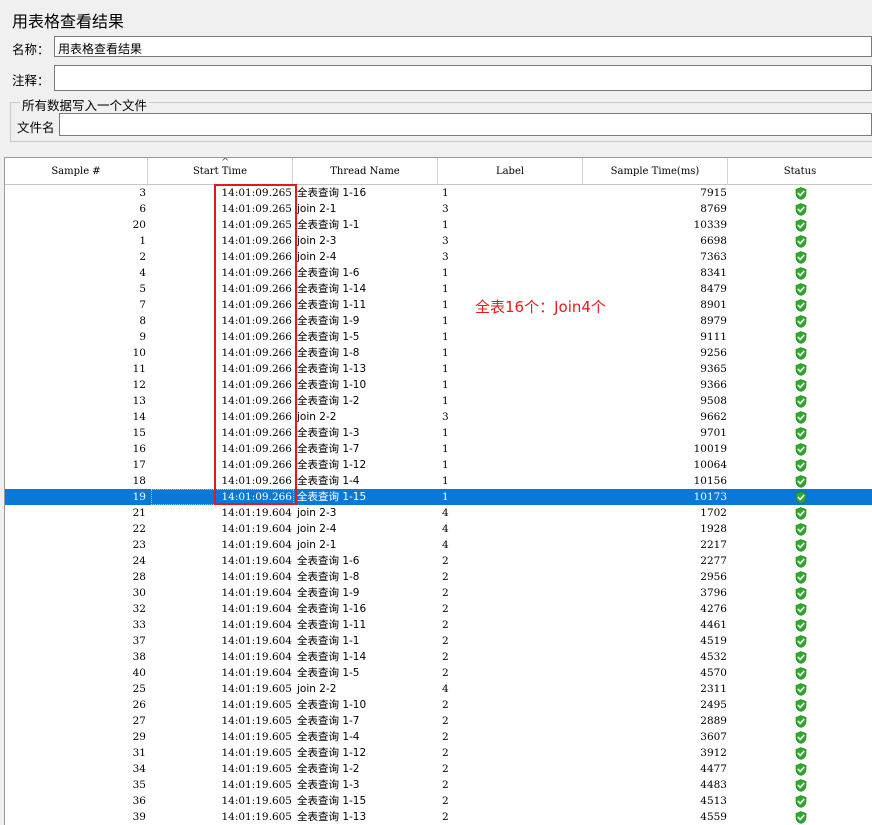 The height and width of the screenshot is (825, 872). What do you see at coordinates (465, 124) in the screenshot?
I see `filename-field` at bounding box center [465, 124].